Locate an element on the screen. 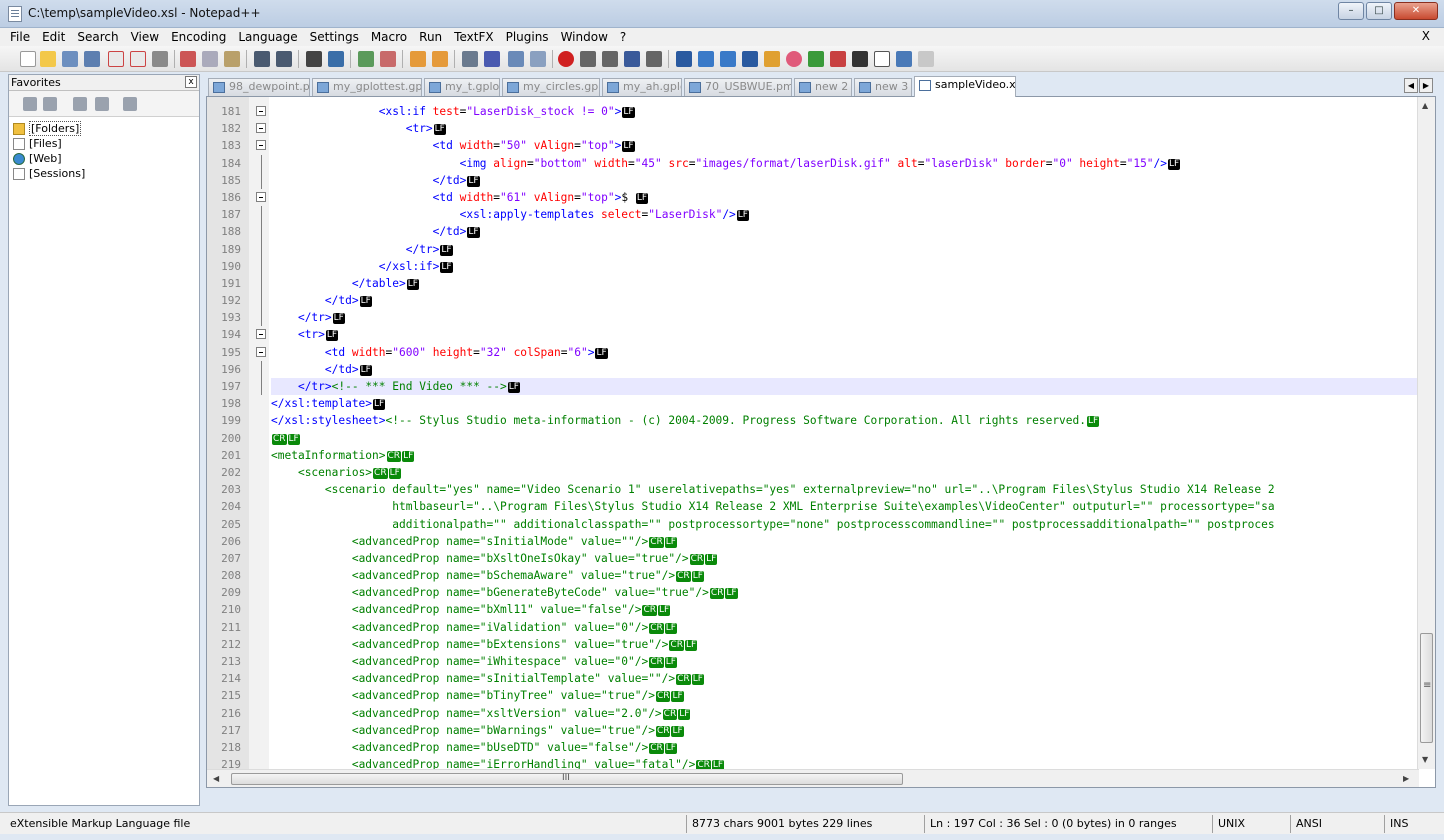 Image resolution: width=1444 pixels, height=840 pixels. vertical-scrollbar: ▲ ≡ ▼ is located at coordinates (1426, 433).